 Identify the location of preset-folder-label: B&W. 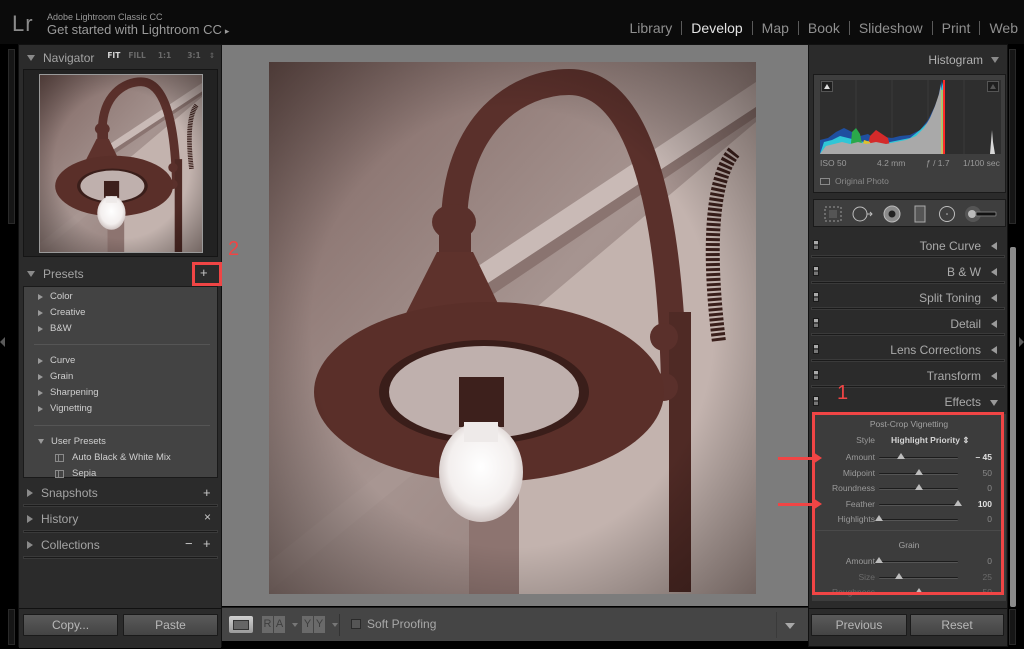
(61, 328).